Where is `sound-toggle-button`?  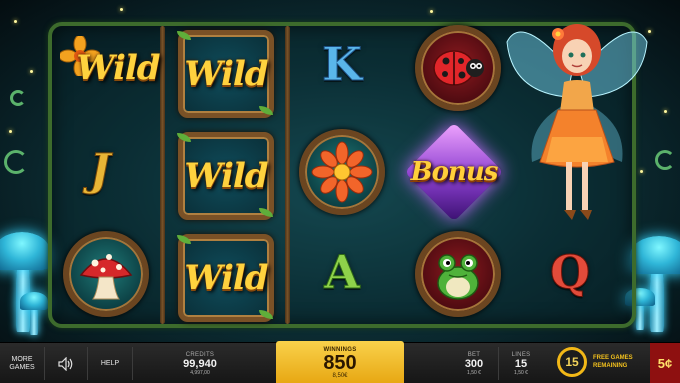 sound-toggle-button is located at coordinates (66, 363).